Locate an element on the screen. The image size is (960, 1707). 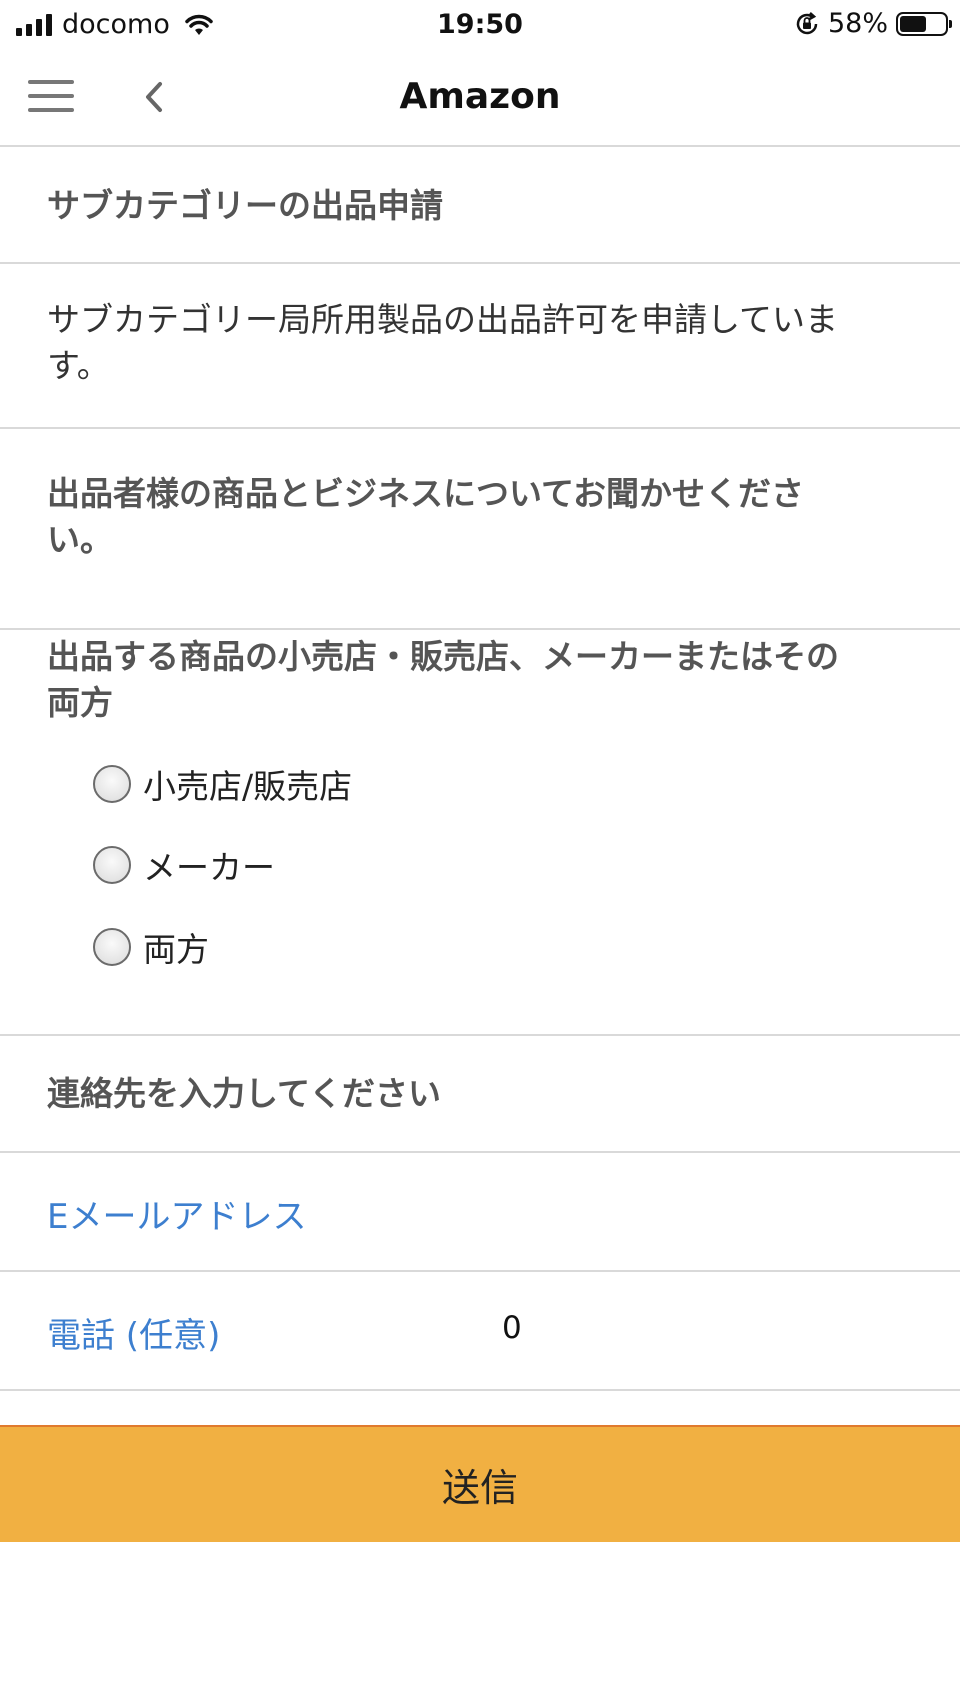
battery-icon is located at coordinates (924, 23).